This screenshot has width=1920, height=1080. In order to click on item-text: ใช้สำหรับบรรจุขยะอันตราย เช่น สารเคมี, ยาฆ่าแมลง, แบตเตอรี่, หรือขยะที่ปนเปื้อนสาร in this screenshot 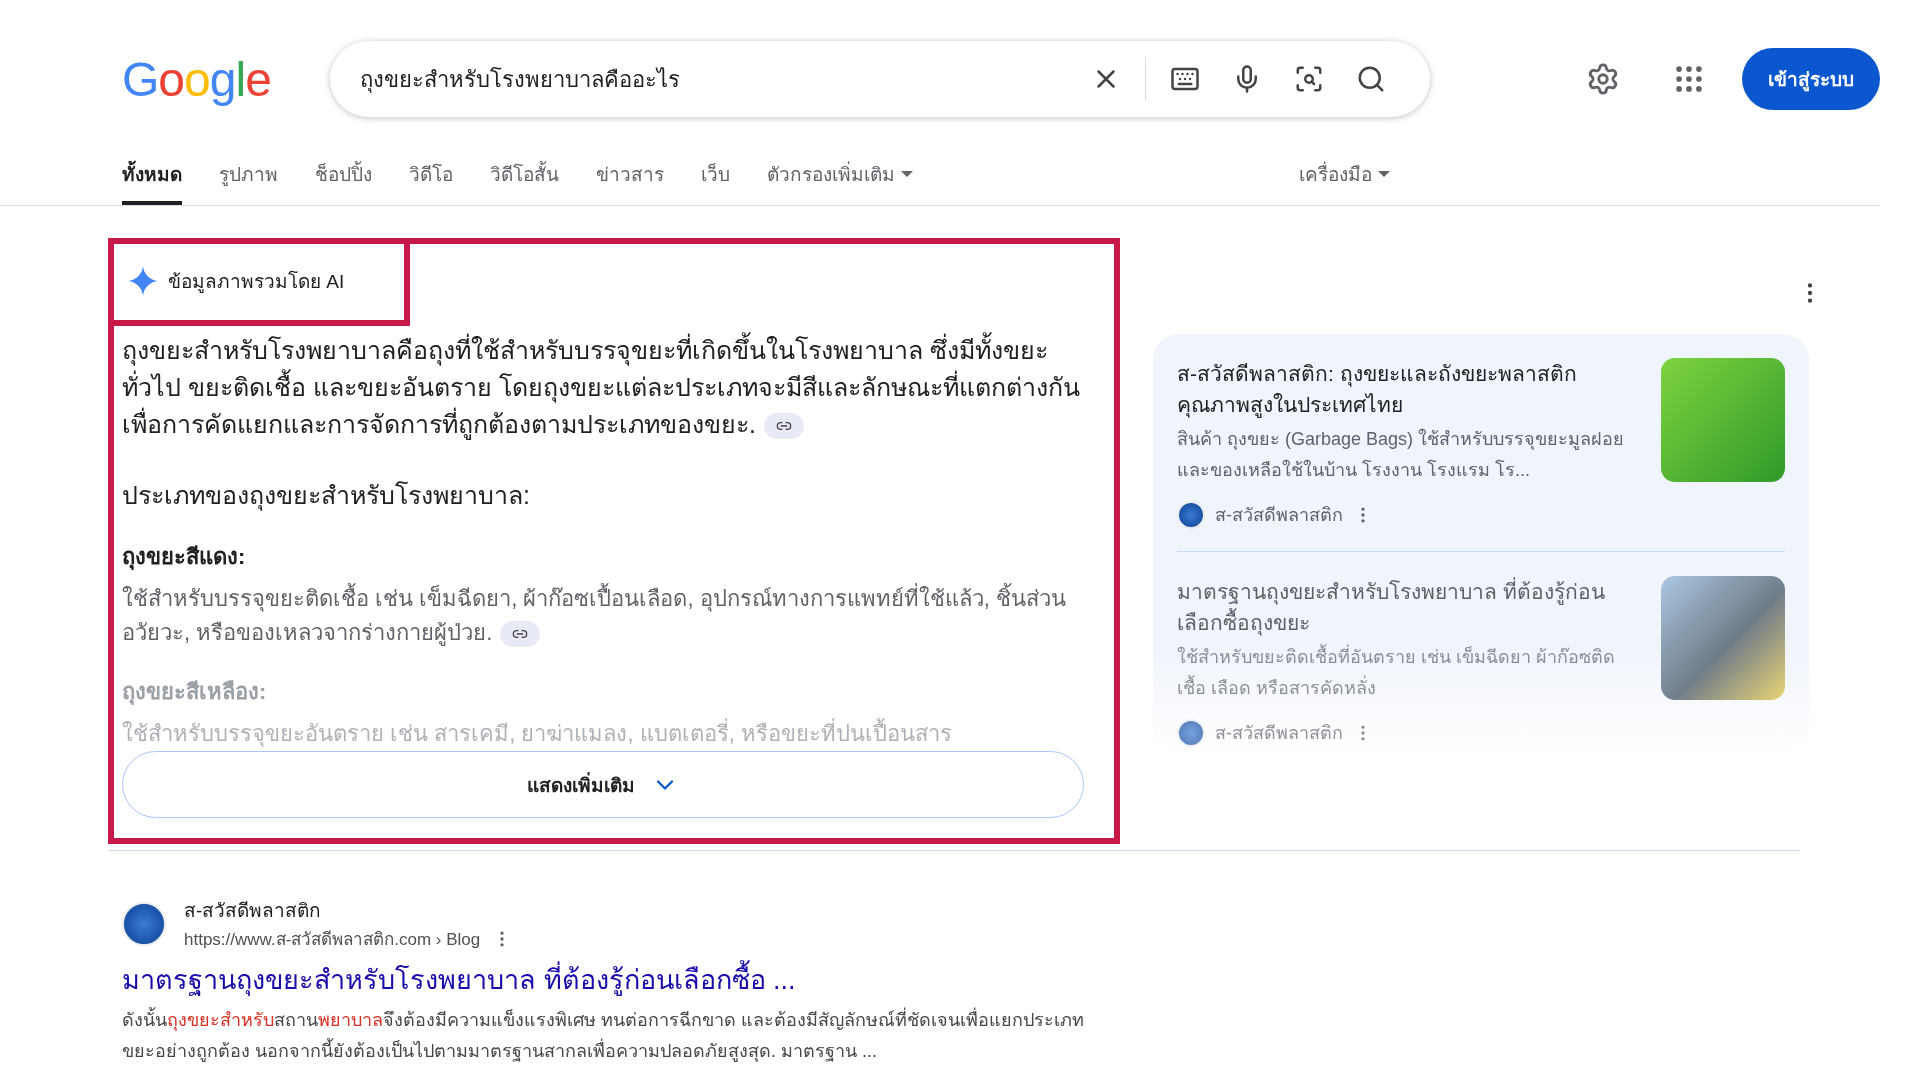, I will do `click(603, 734)`.